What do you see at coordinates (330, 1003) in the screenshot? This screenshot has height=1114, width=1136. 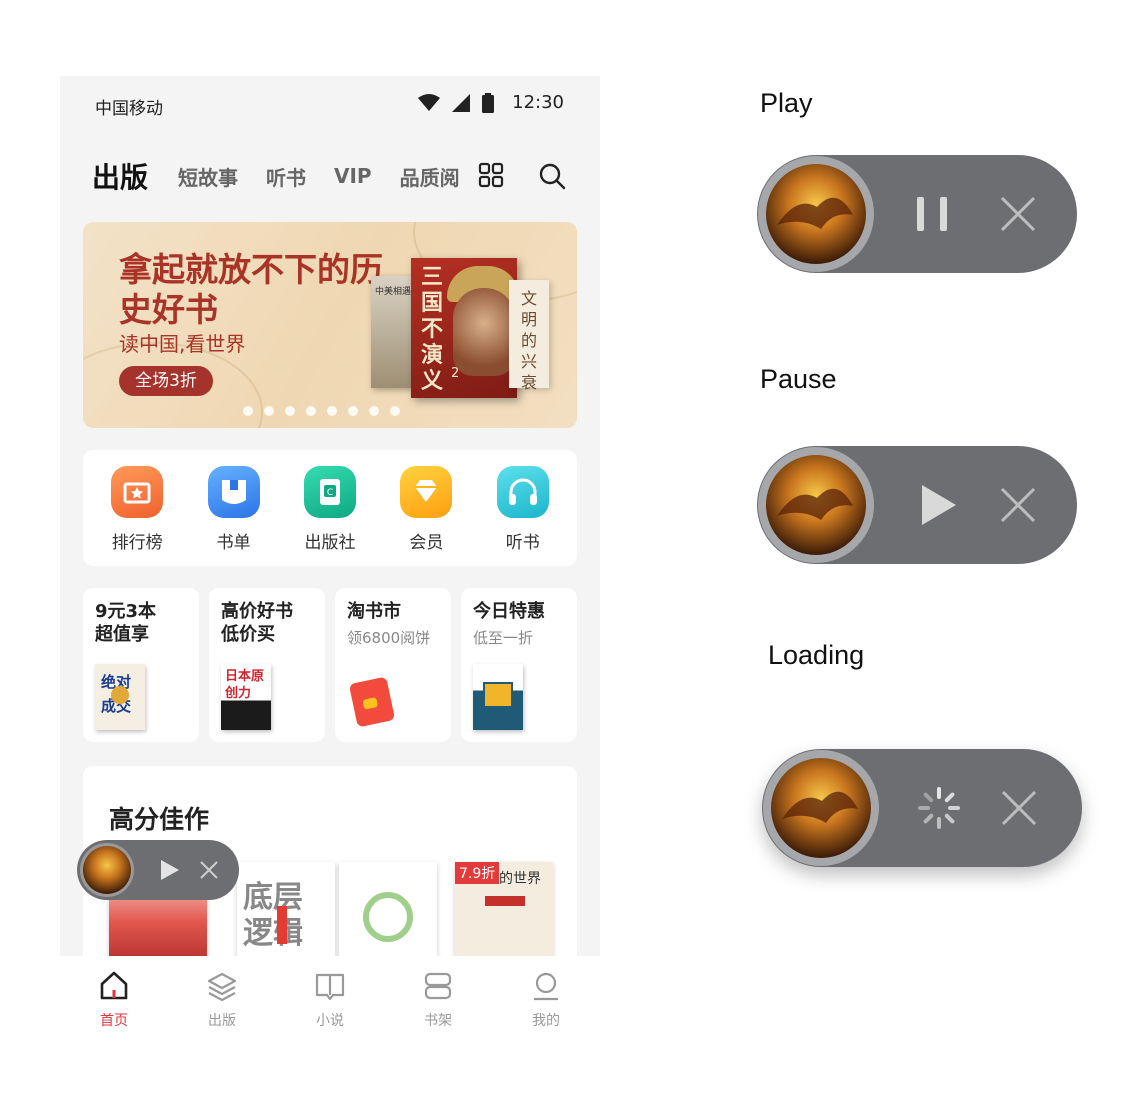 I see `nav-novel: 小说` at bounding box center [330, 1003].